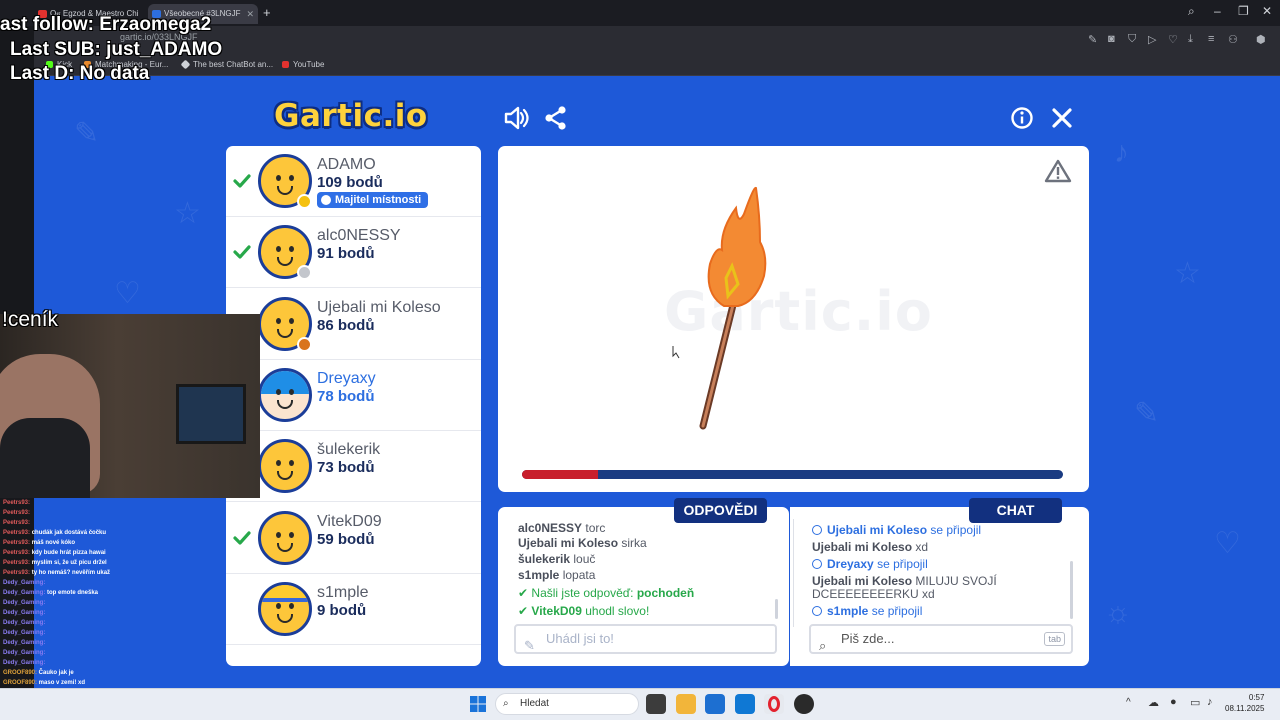 The width and height of the screenshot is (1280, 720). I want to click on last-follow-overlay: ast follow: Erzaomega2, so click(106, 24).